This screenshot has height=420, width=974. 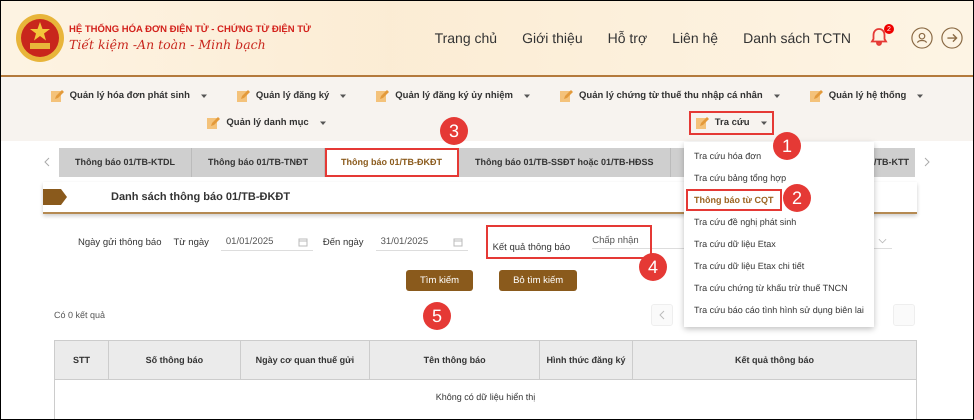 What do you see at coordinates (437, 316) in the screenshot?
I see `step-marker: 5` at bounding box center [437, 316].